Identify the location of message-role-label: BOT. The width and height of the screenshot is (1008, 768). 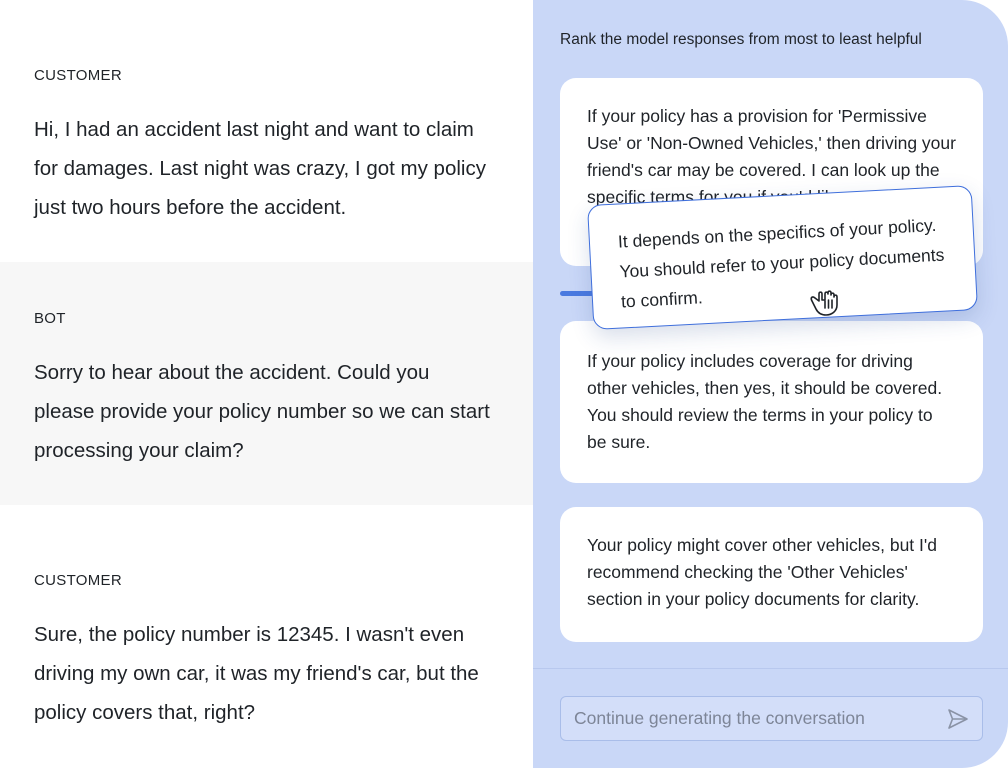
(50, 318).